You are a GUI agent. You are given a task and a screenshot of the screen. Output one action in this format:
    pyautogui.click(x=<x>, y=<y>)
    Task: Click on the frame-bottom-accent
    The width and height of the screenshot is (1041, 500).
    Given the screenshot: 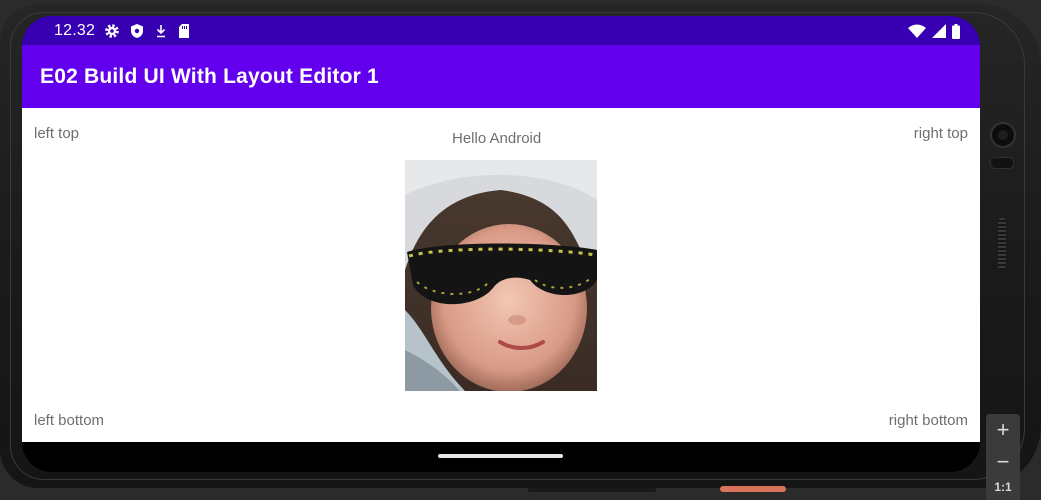 What is the action you would take?
    pyautogui.click(x=753, y=489)
    